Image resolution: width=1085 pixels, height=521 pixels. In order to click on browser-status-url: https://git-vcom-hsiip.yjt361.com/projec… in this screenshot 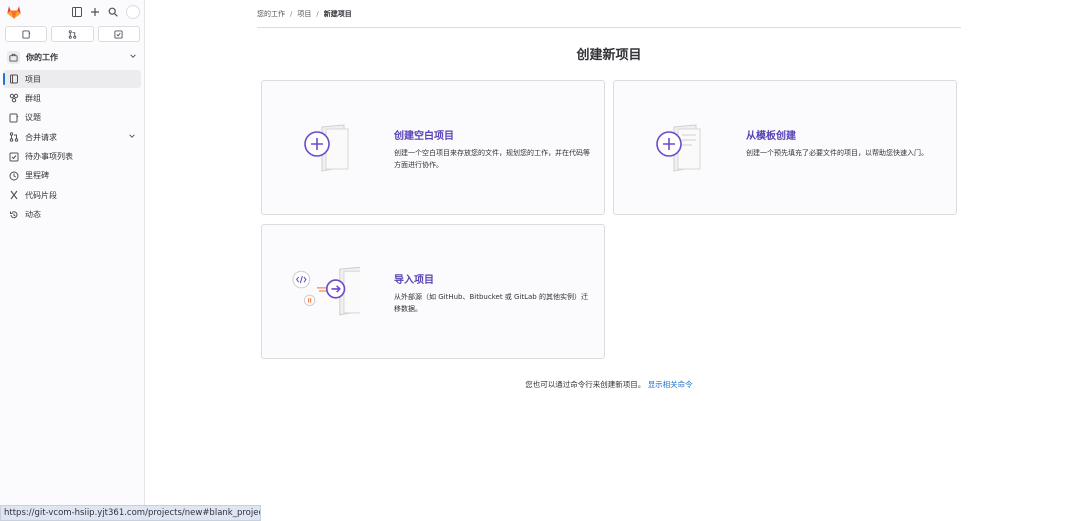, I will do `click(130, 513)`.